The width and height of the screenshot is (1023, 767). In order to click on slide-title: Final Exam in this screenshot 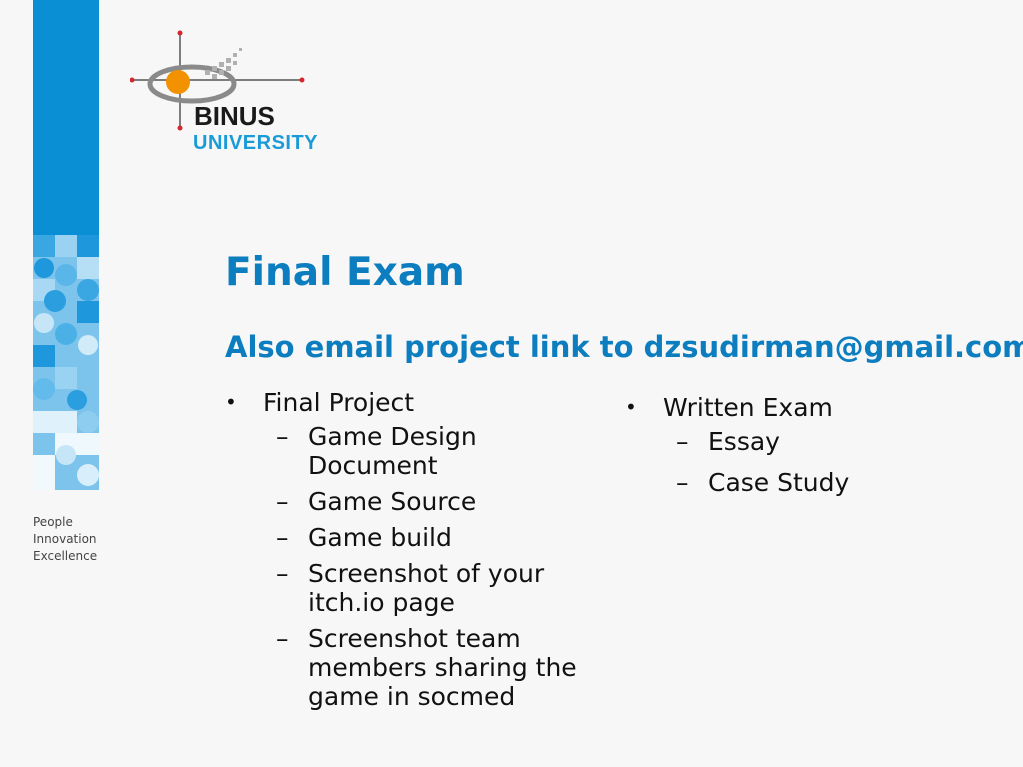, I will do `click(345, 272)`.